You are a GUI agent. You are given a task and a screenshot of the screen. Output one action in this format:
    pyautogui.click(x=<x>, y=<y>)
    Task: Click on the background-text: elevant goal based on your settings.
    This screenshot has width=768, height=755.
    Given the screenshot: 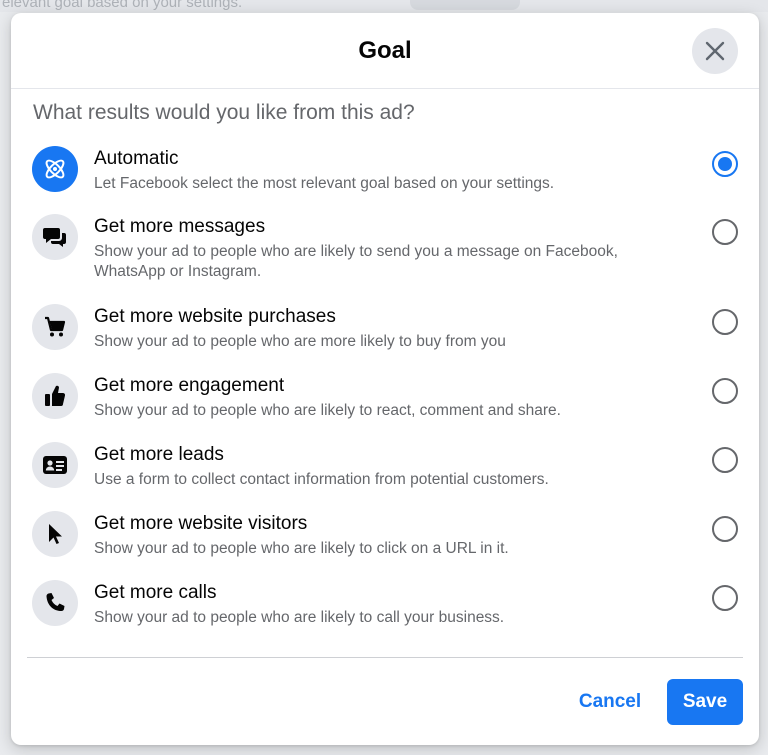 What is the action you would take?
    pyautogui.click(x=122, y=5)
    